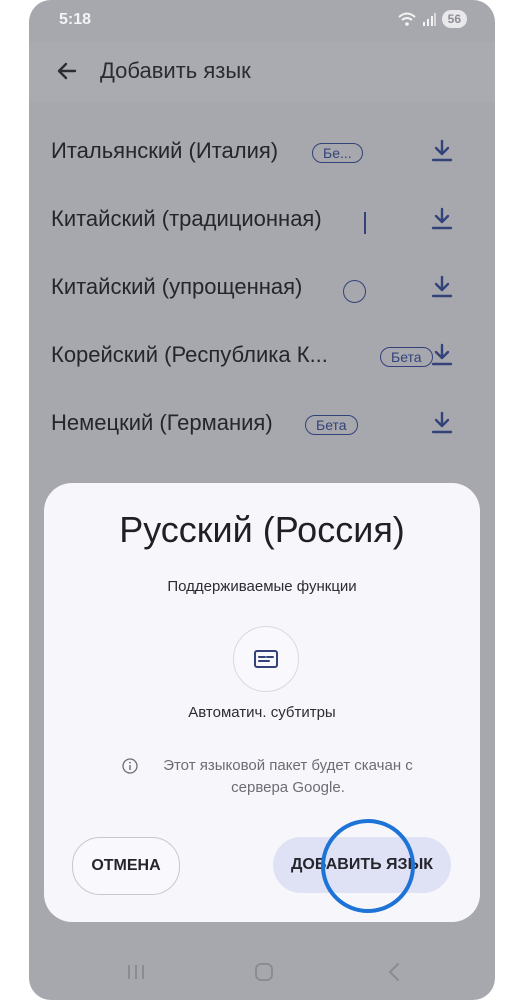 The image size is (525, 1000). Describe the element at coordinates (368, 866) in the screenshot. I see `tap-indicator` at that location.